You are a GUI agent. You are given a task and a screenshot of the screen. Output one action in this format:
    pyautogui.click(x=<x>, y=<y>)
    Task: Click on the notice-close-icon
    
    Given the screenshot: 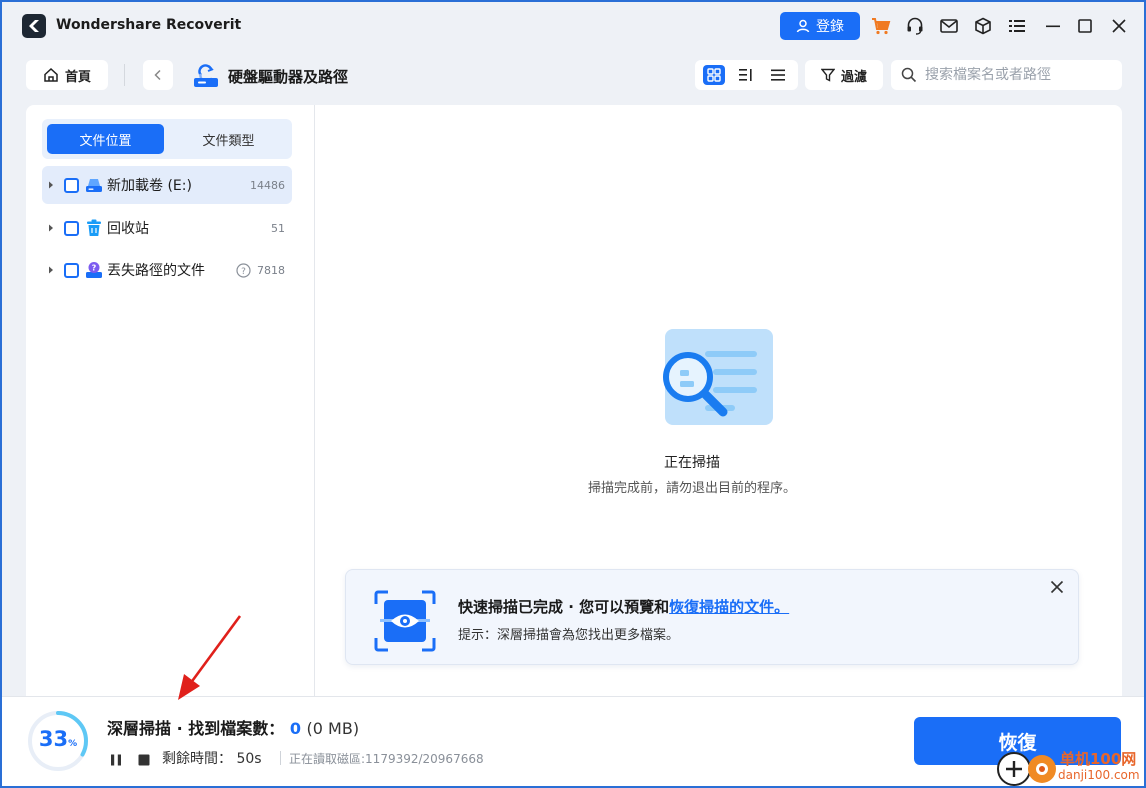 What is the action you would take?
    pyautogui.click(x=1057, y=587)
    